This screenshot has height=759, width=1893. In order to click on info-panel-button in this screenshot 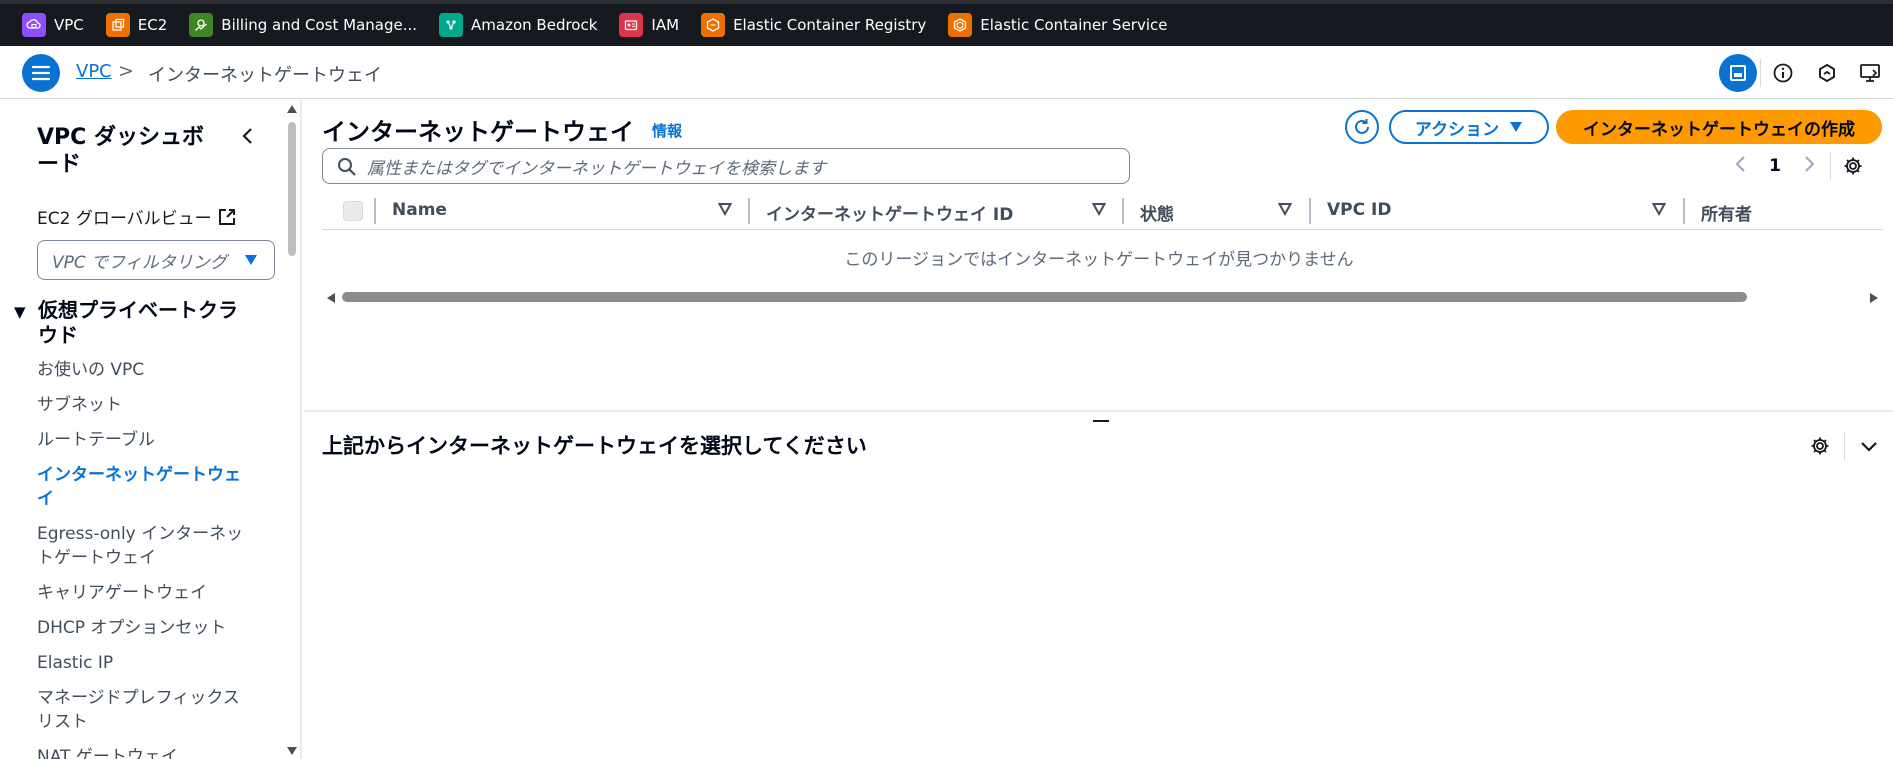, I will do `click(1783, 73)`.